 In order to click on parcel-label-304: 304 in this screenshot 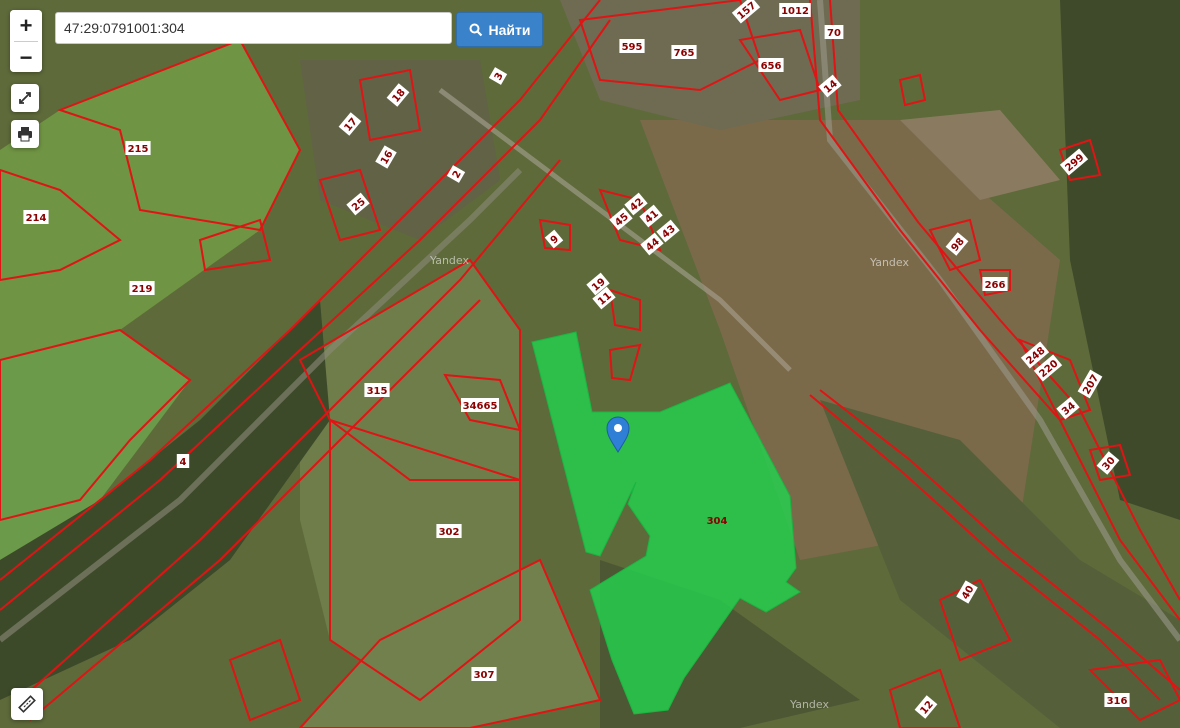, I will do `click(716, 520)`.